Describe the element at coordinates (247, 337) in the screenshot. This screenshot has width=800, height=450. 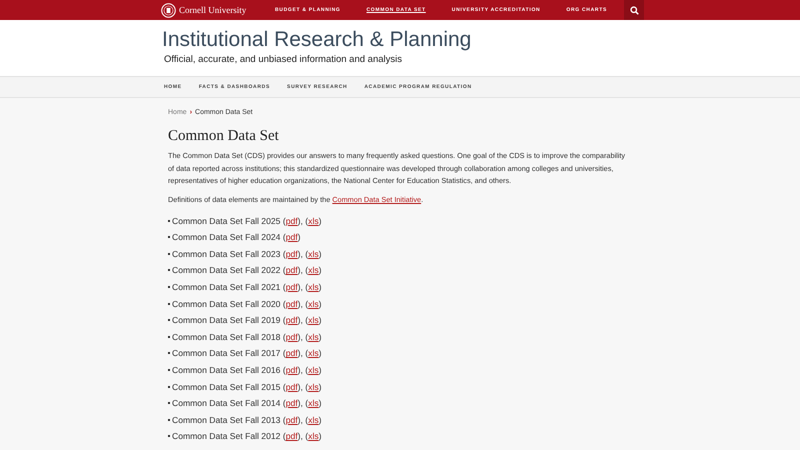
I see `list-item-text: Common Data Set Fall 2018 (pdf), (xls)` at that location.